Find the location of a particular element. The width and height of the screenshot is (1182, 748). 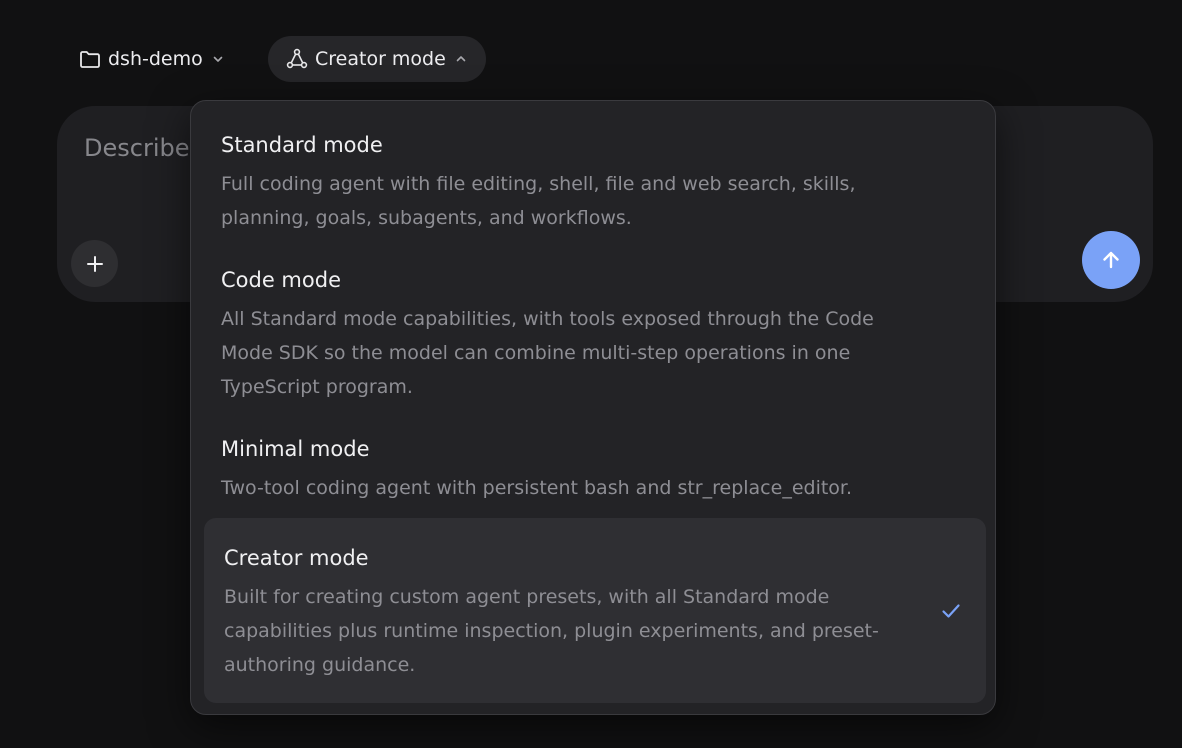

mode-selector-button: Creator mode is located at coordinates (377, 59).